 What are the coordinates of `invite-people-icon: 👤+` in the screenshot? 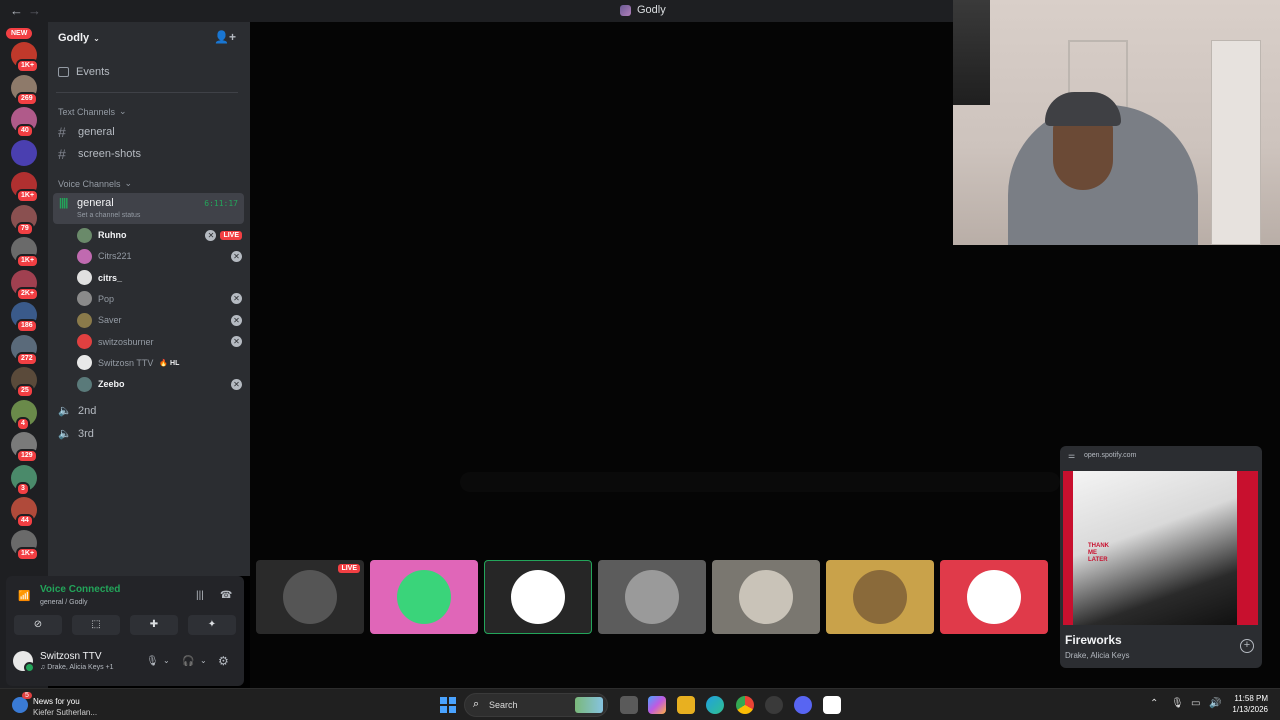 It's located at (225, 37).